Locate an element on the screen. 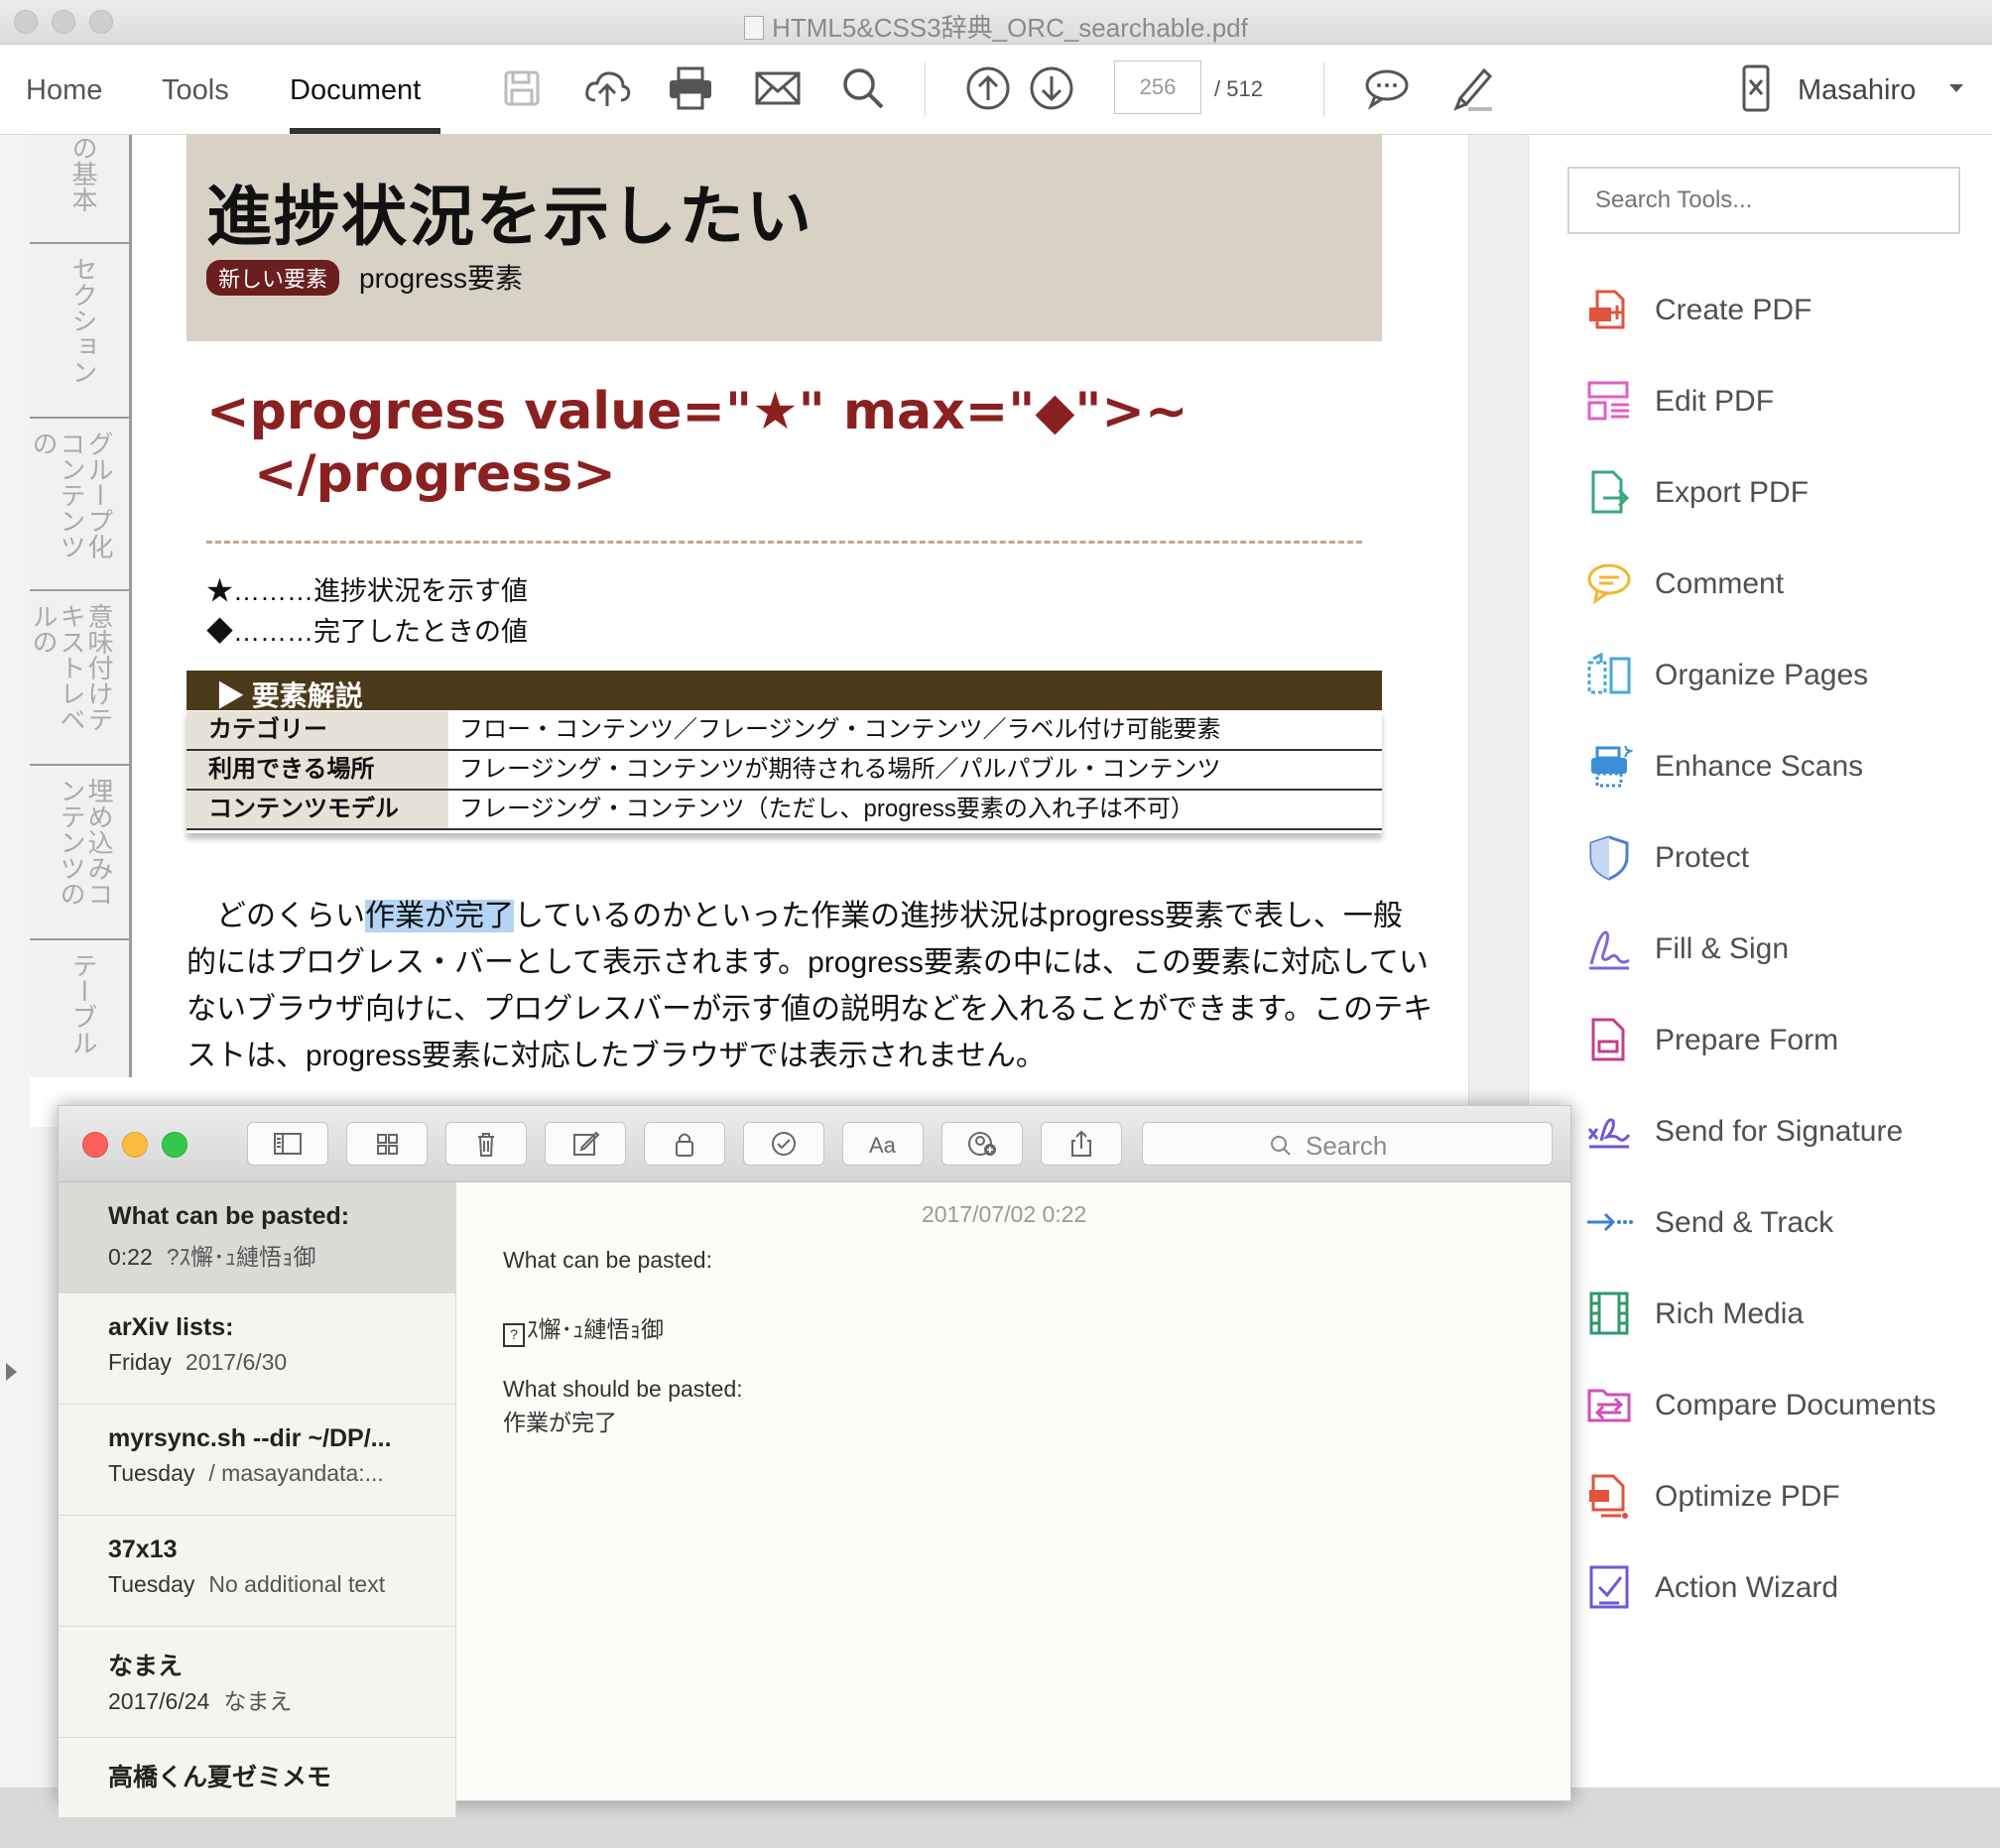 The image size is (2000, 1848). body-text-line: ストは、progress要素に対応したブラウザでは表示されません。 is located at coordinates (616, 1053).